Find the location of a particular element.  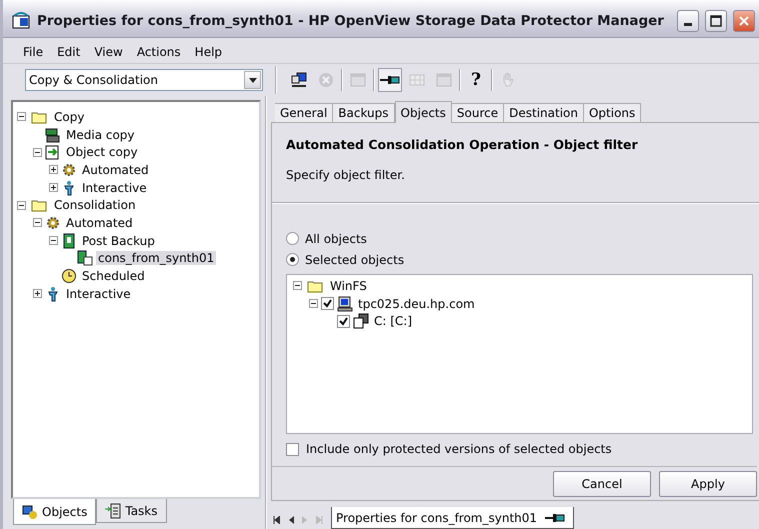

maximize-icon is located at coordinates (716, 20).